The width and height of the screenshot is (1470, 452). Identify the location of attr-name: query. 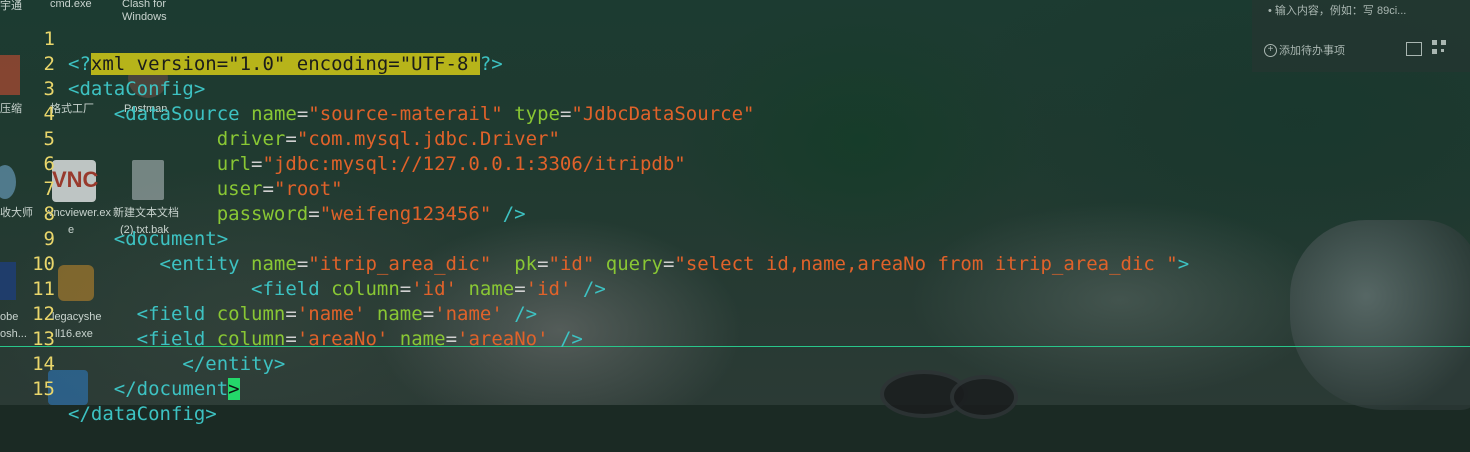
(634, 264).